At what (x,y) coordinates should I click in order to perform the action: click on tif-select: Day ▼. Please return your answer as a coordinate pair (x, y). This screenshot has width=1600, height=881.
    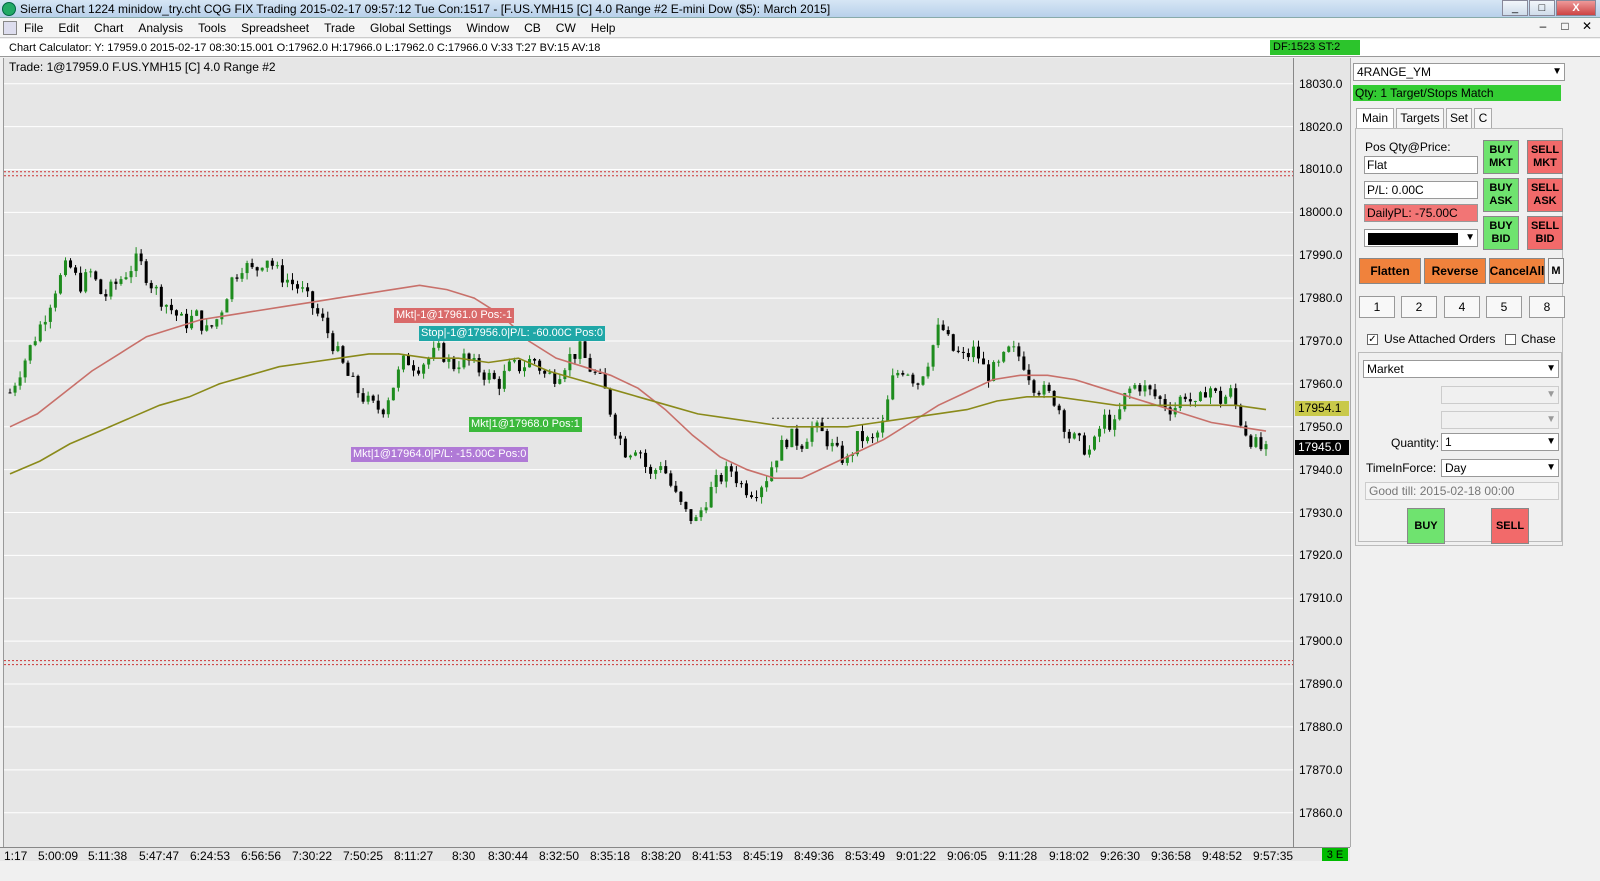
    Looking at the image, I should click on (1500, 468).